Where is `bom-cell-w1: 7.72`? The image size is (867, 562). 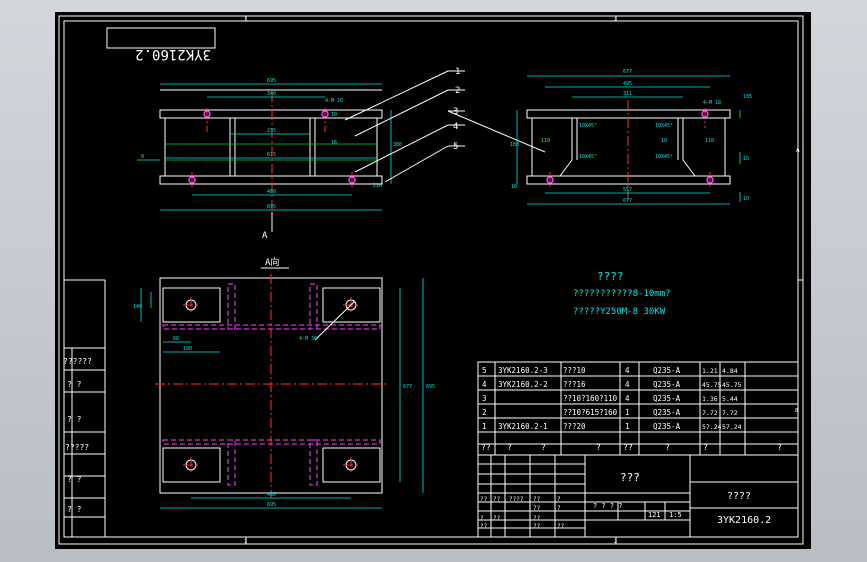
bom-cell-w1: 7.72 is located at coordinates (710, 413).